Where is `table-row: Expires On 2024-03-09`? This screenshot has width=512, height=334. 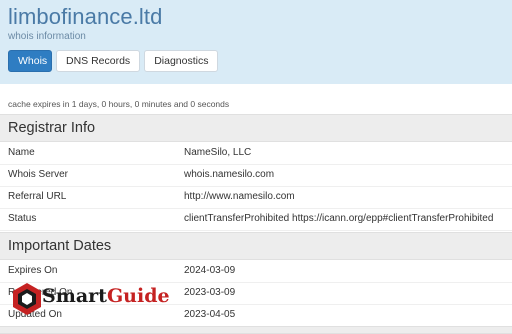
table-row: Expires On 2024-03-09 is located at coordinates (256, 272).